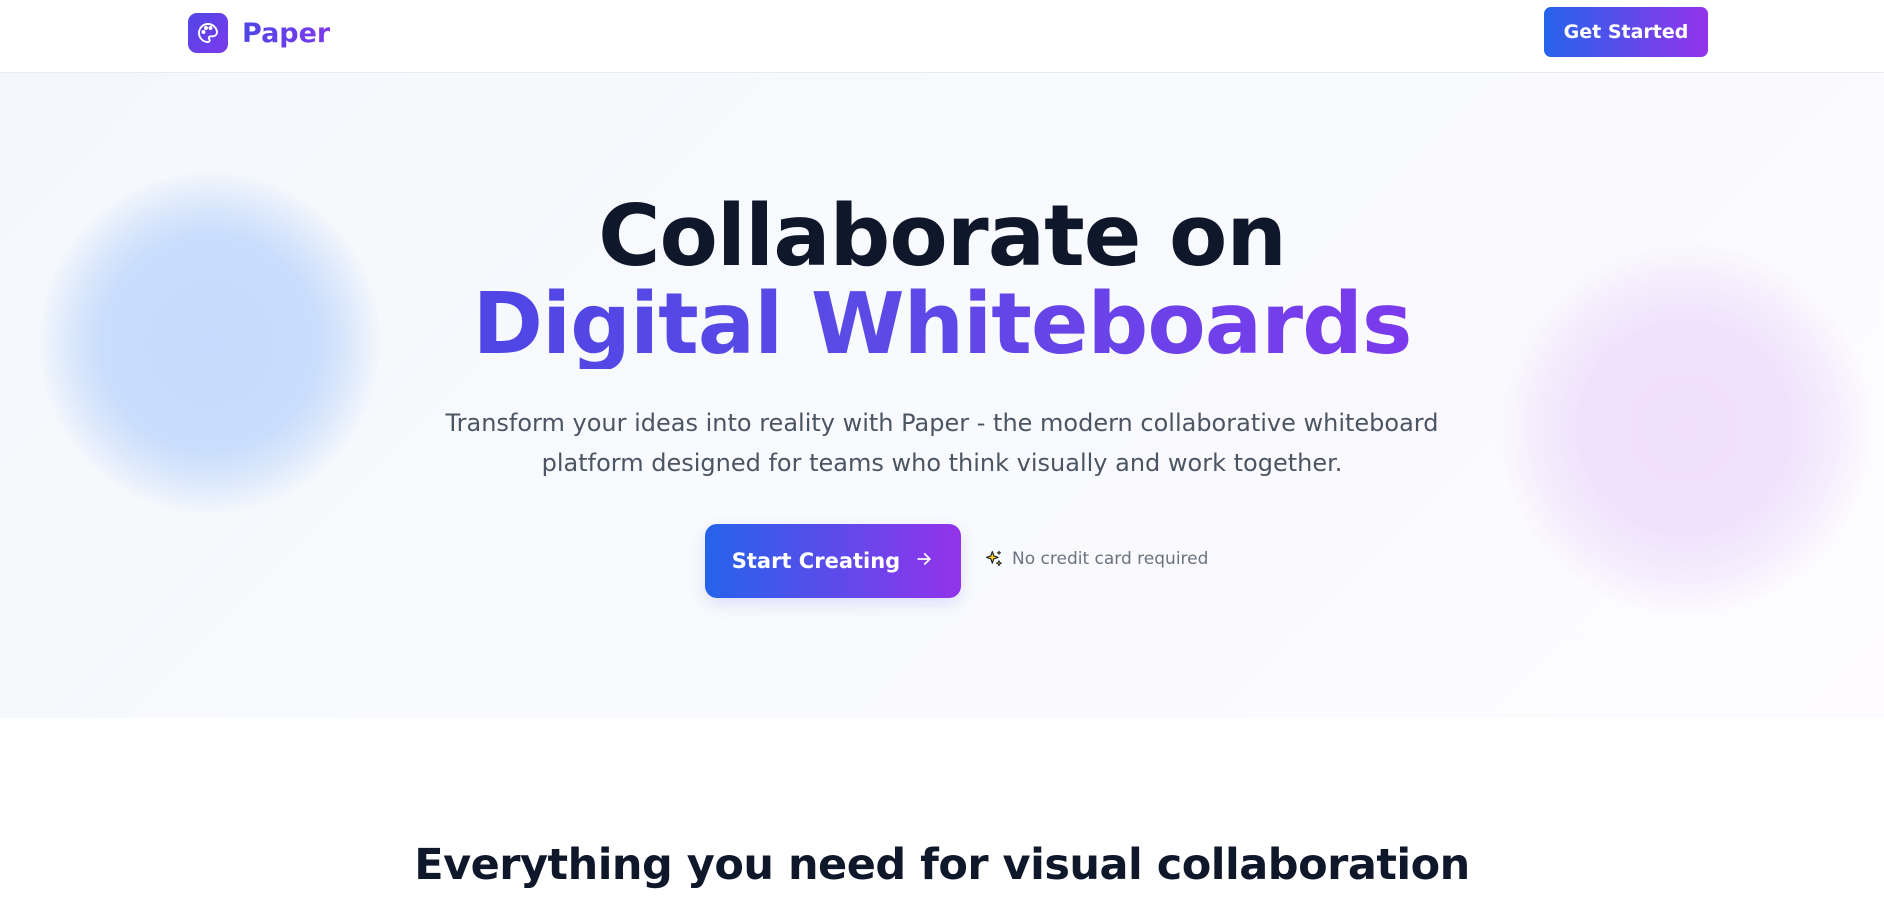  I want to click on get-started-button: Get Started, so click(1626, 32).